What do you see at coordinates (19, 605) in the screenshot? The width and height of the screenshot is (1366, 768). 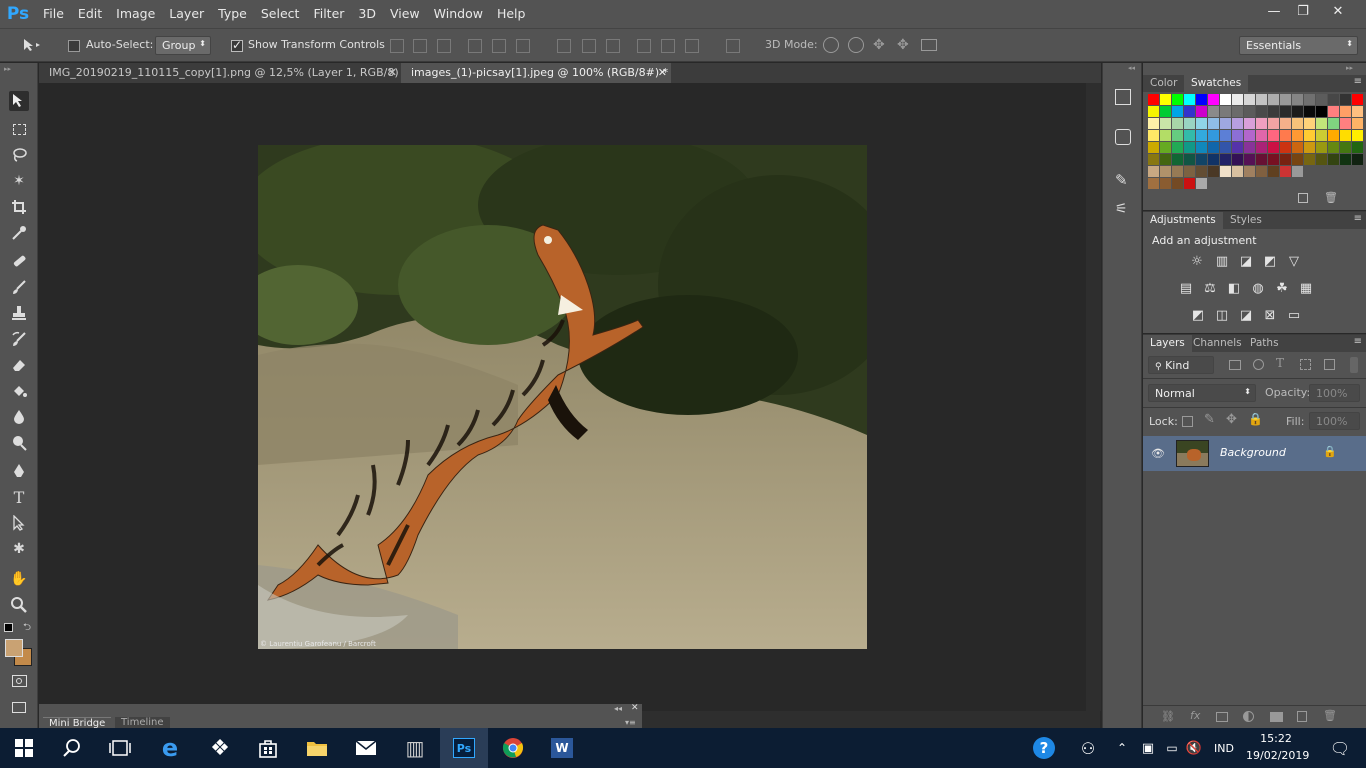 I see `zoom-tool-icon` at bounding box center [19, 605].